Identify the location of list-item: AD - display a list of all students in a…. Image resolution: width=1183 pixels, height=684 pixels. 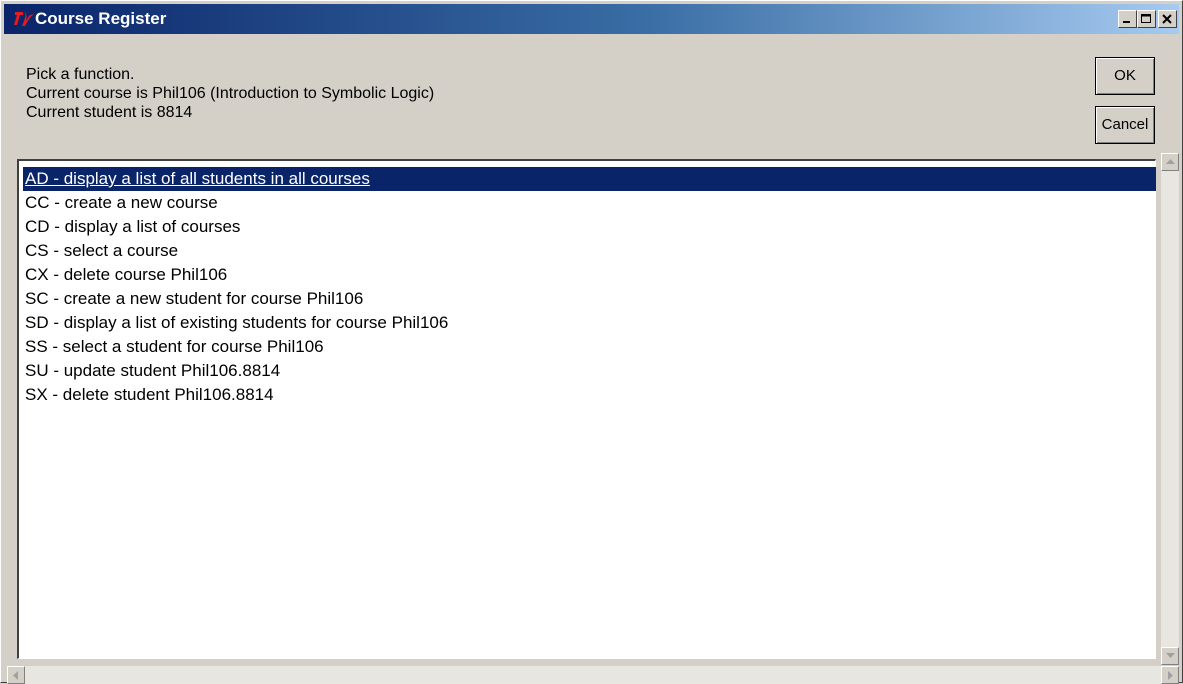
(589, 179).